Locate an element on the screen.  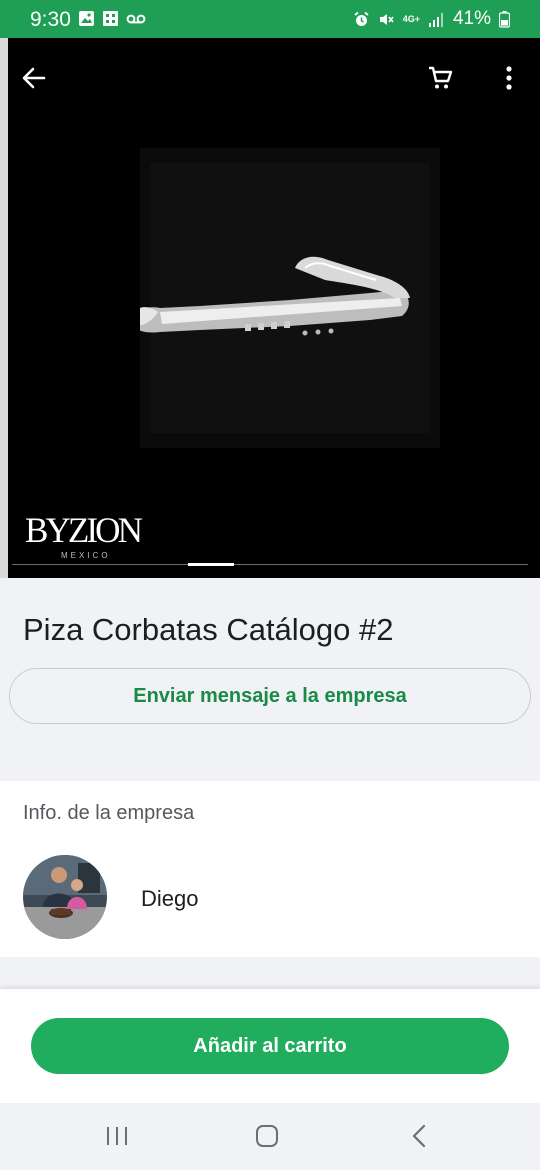
carousel-track is located at coordinates (270, 564).